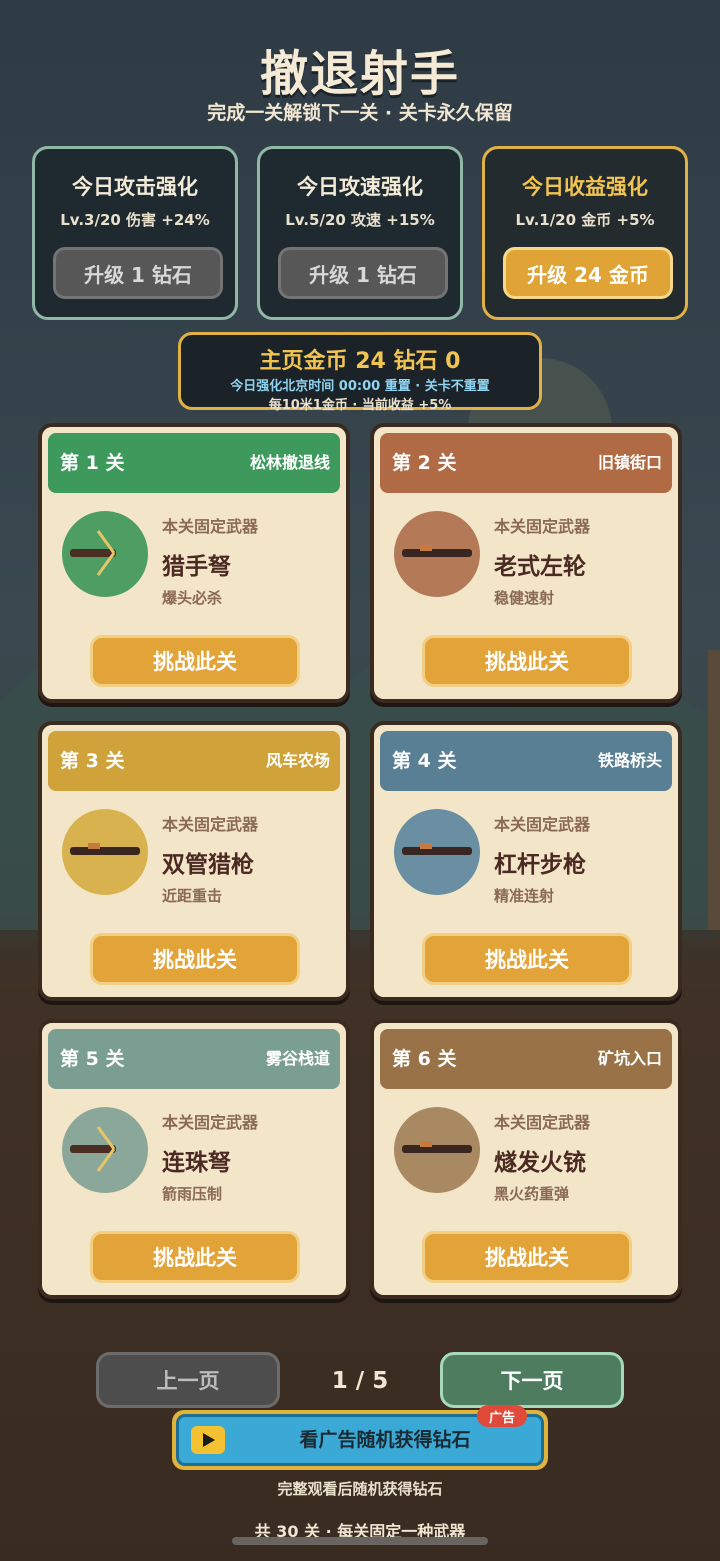  I want to click on next-page-button: 下一页, so click(532, 1380).